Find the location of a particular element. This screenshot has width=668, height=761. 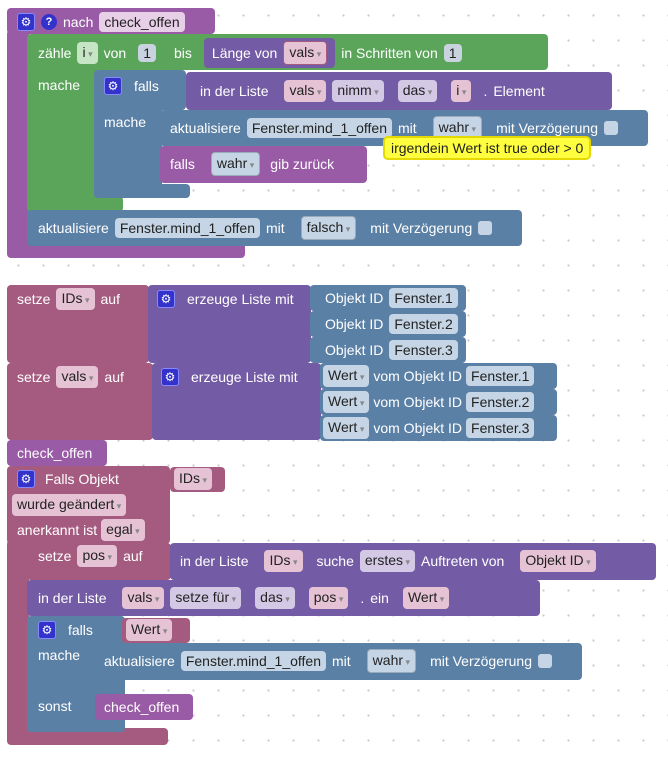

var-dropdown: vals is located at coordinates (77, 377).